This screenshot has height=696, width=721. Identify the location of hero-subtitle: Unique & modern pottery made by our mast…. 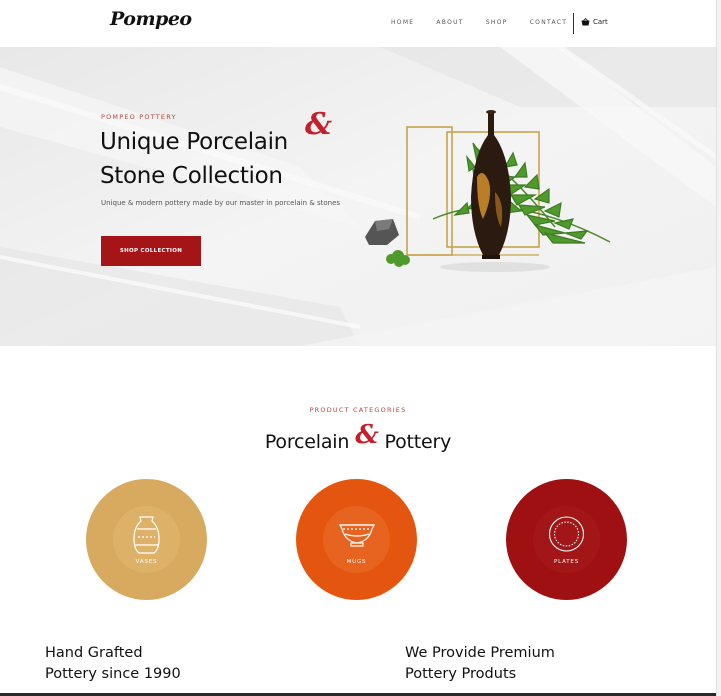
(221, 203).